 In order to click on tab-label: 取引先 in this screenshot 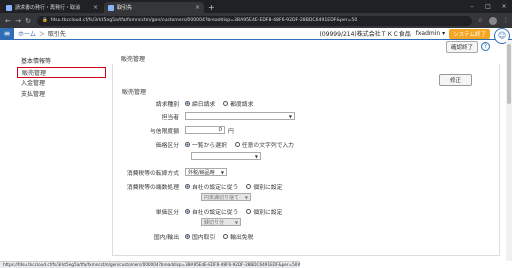, I will do `click(125, 8)`.